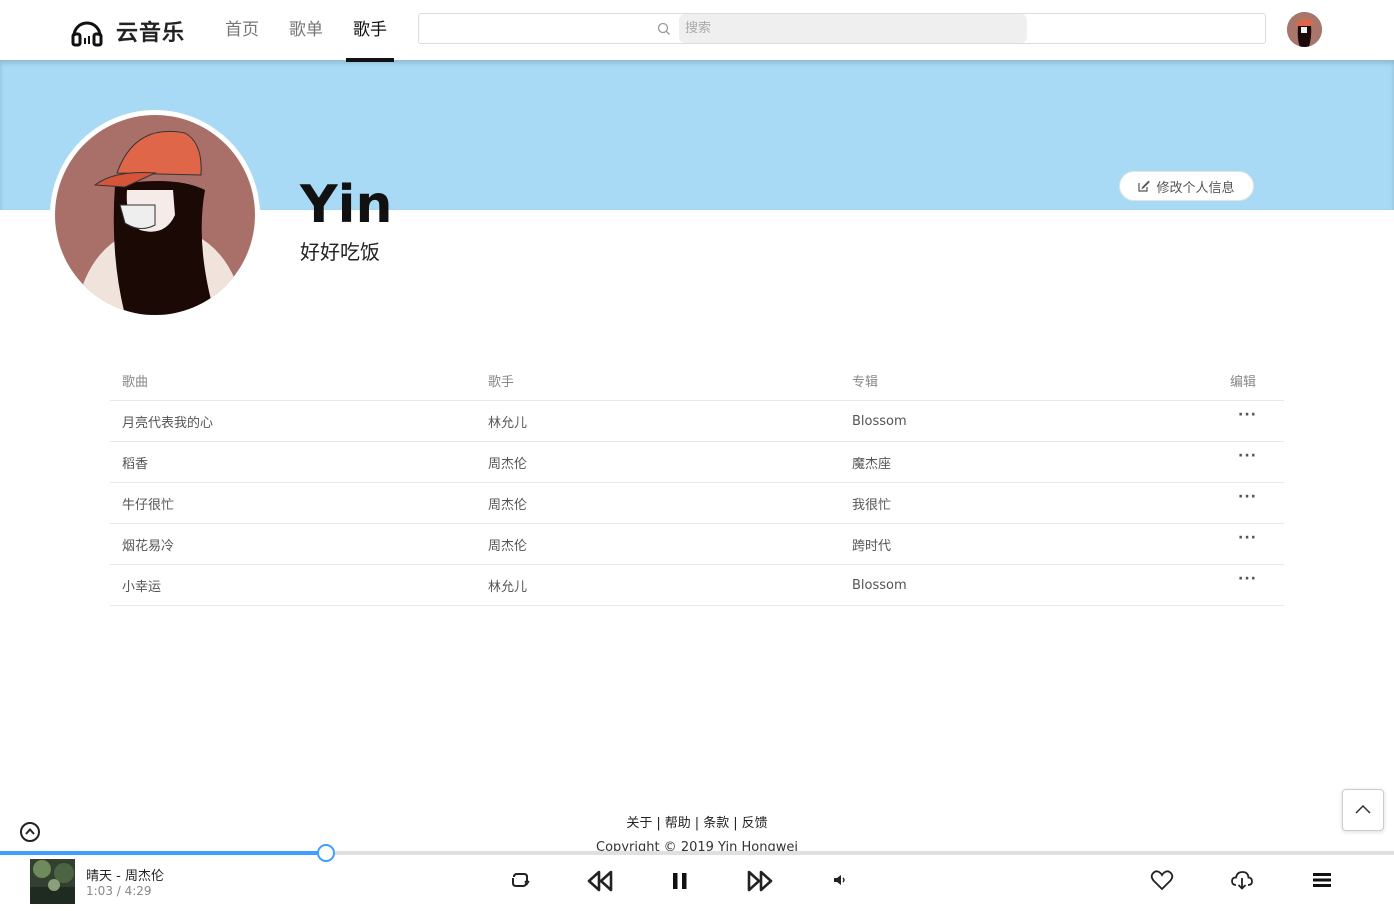  What do you see at coordinates (119, 891) in the screenshot?
I see `now-playing-time: 1:03 / 4:29` at bounding box center [119, 891].